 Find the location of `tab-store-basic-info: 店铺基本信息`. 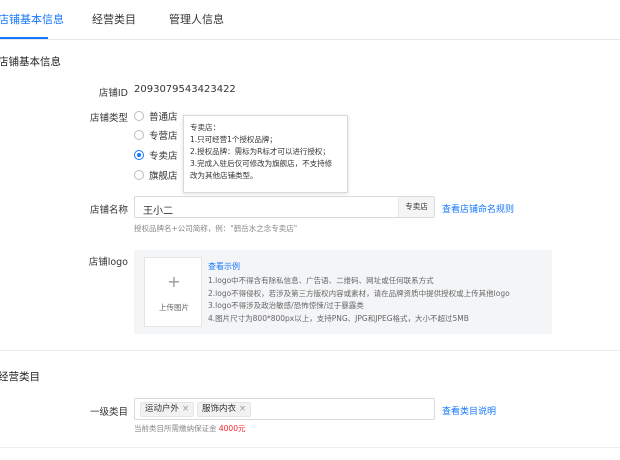

tab-store-basic-info: 店铺基本信息 is located at coordinates (32, 19).